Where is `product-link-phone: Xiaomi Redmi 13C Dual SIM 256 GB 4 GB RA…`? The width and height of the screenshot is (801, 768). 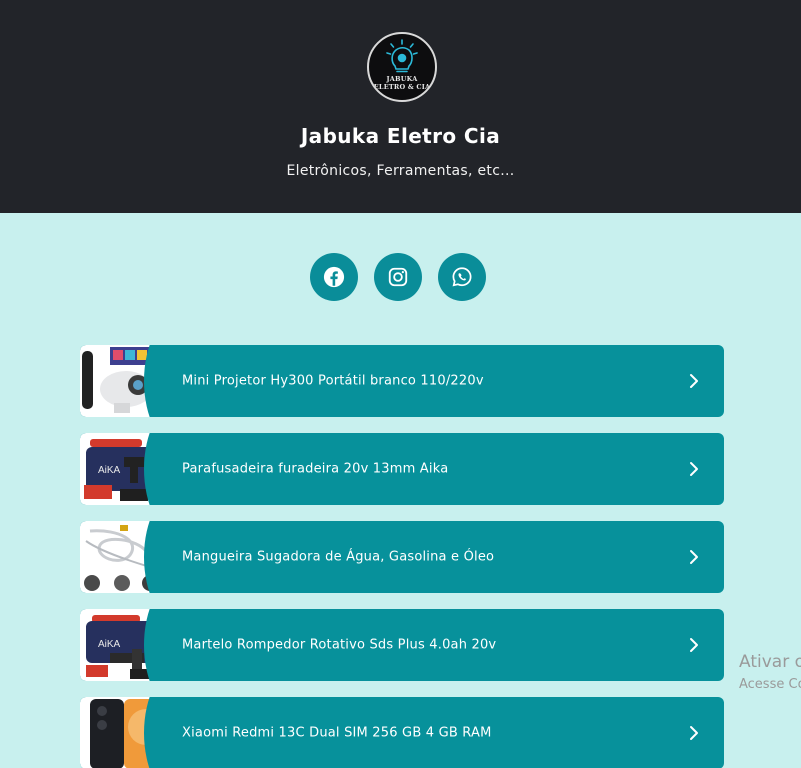
product-link-phone: Xiaomi Redmi 13C Dual SIM 256 GB 4 GB RA… is located at coordinates (402, 732).